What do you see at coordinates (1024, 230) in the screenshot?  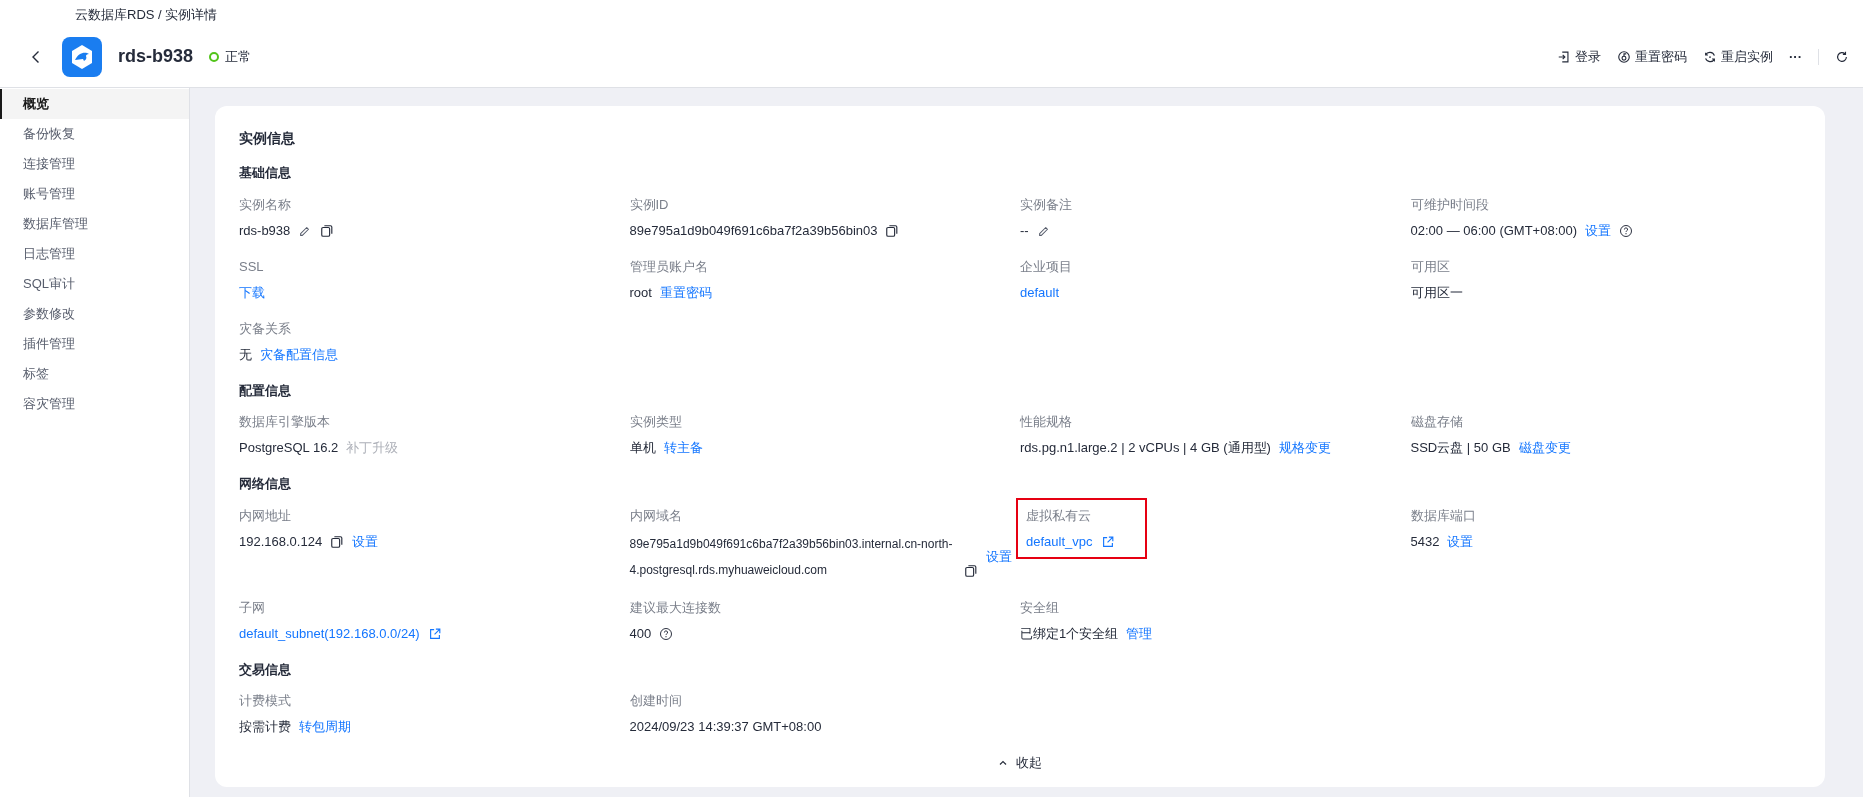 I see `field-value: --` at bounding box center [1024, 230].